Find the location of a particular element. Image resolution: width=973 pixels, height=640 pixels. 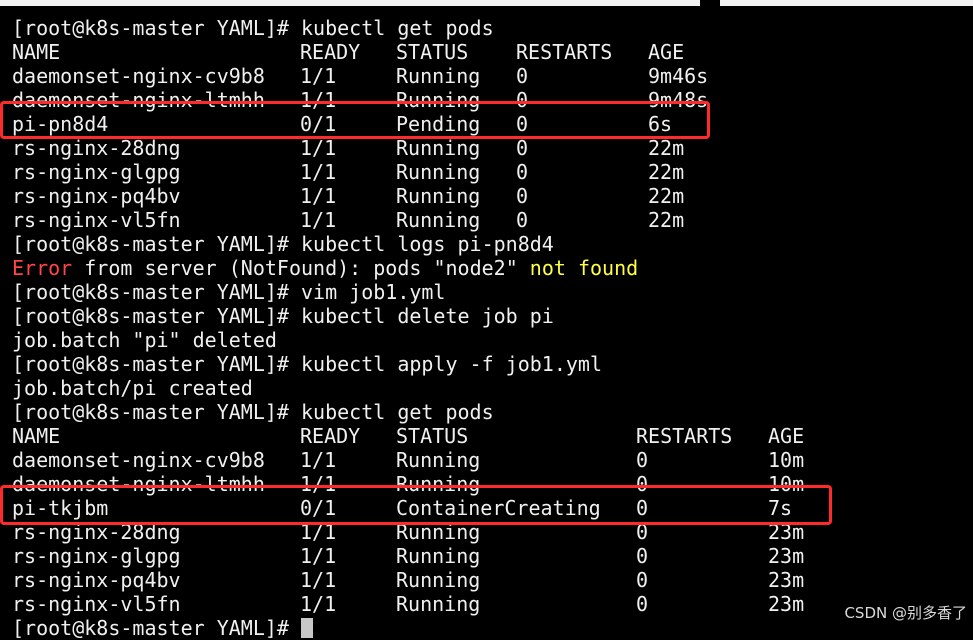

table-row: rs-nginx-28dng 1/1 Running 0 22m is located at coordinates (408, 148).